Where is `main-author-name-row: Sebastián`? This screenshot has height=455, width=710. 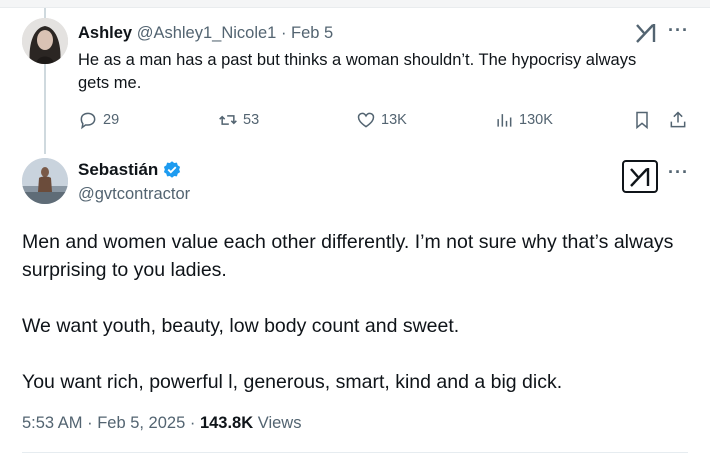
main-author-name-row: Sebastián is located at coordinates (130, 170).